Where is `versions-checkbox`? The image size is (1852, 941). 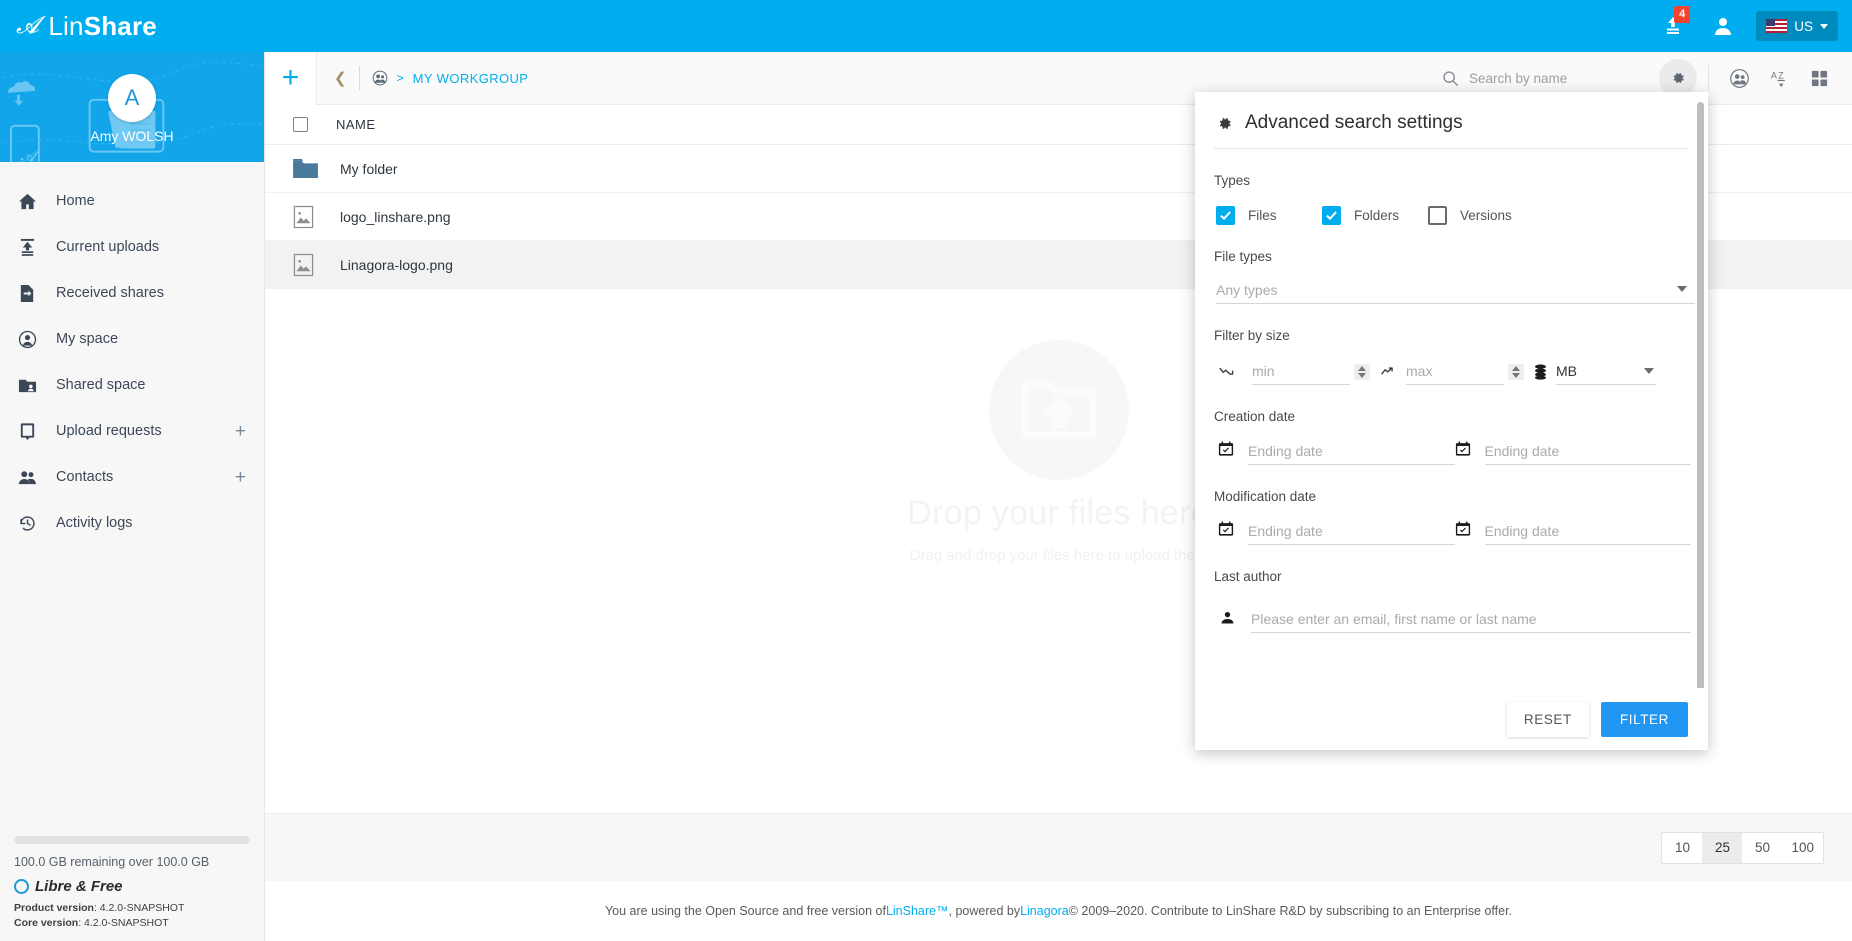 versions-checkbox is located at coordinates (1437, 215).